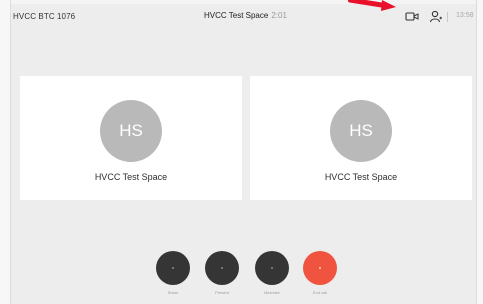  I want to click on end-call-button, so click(320, 268).